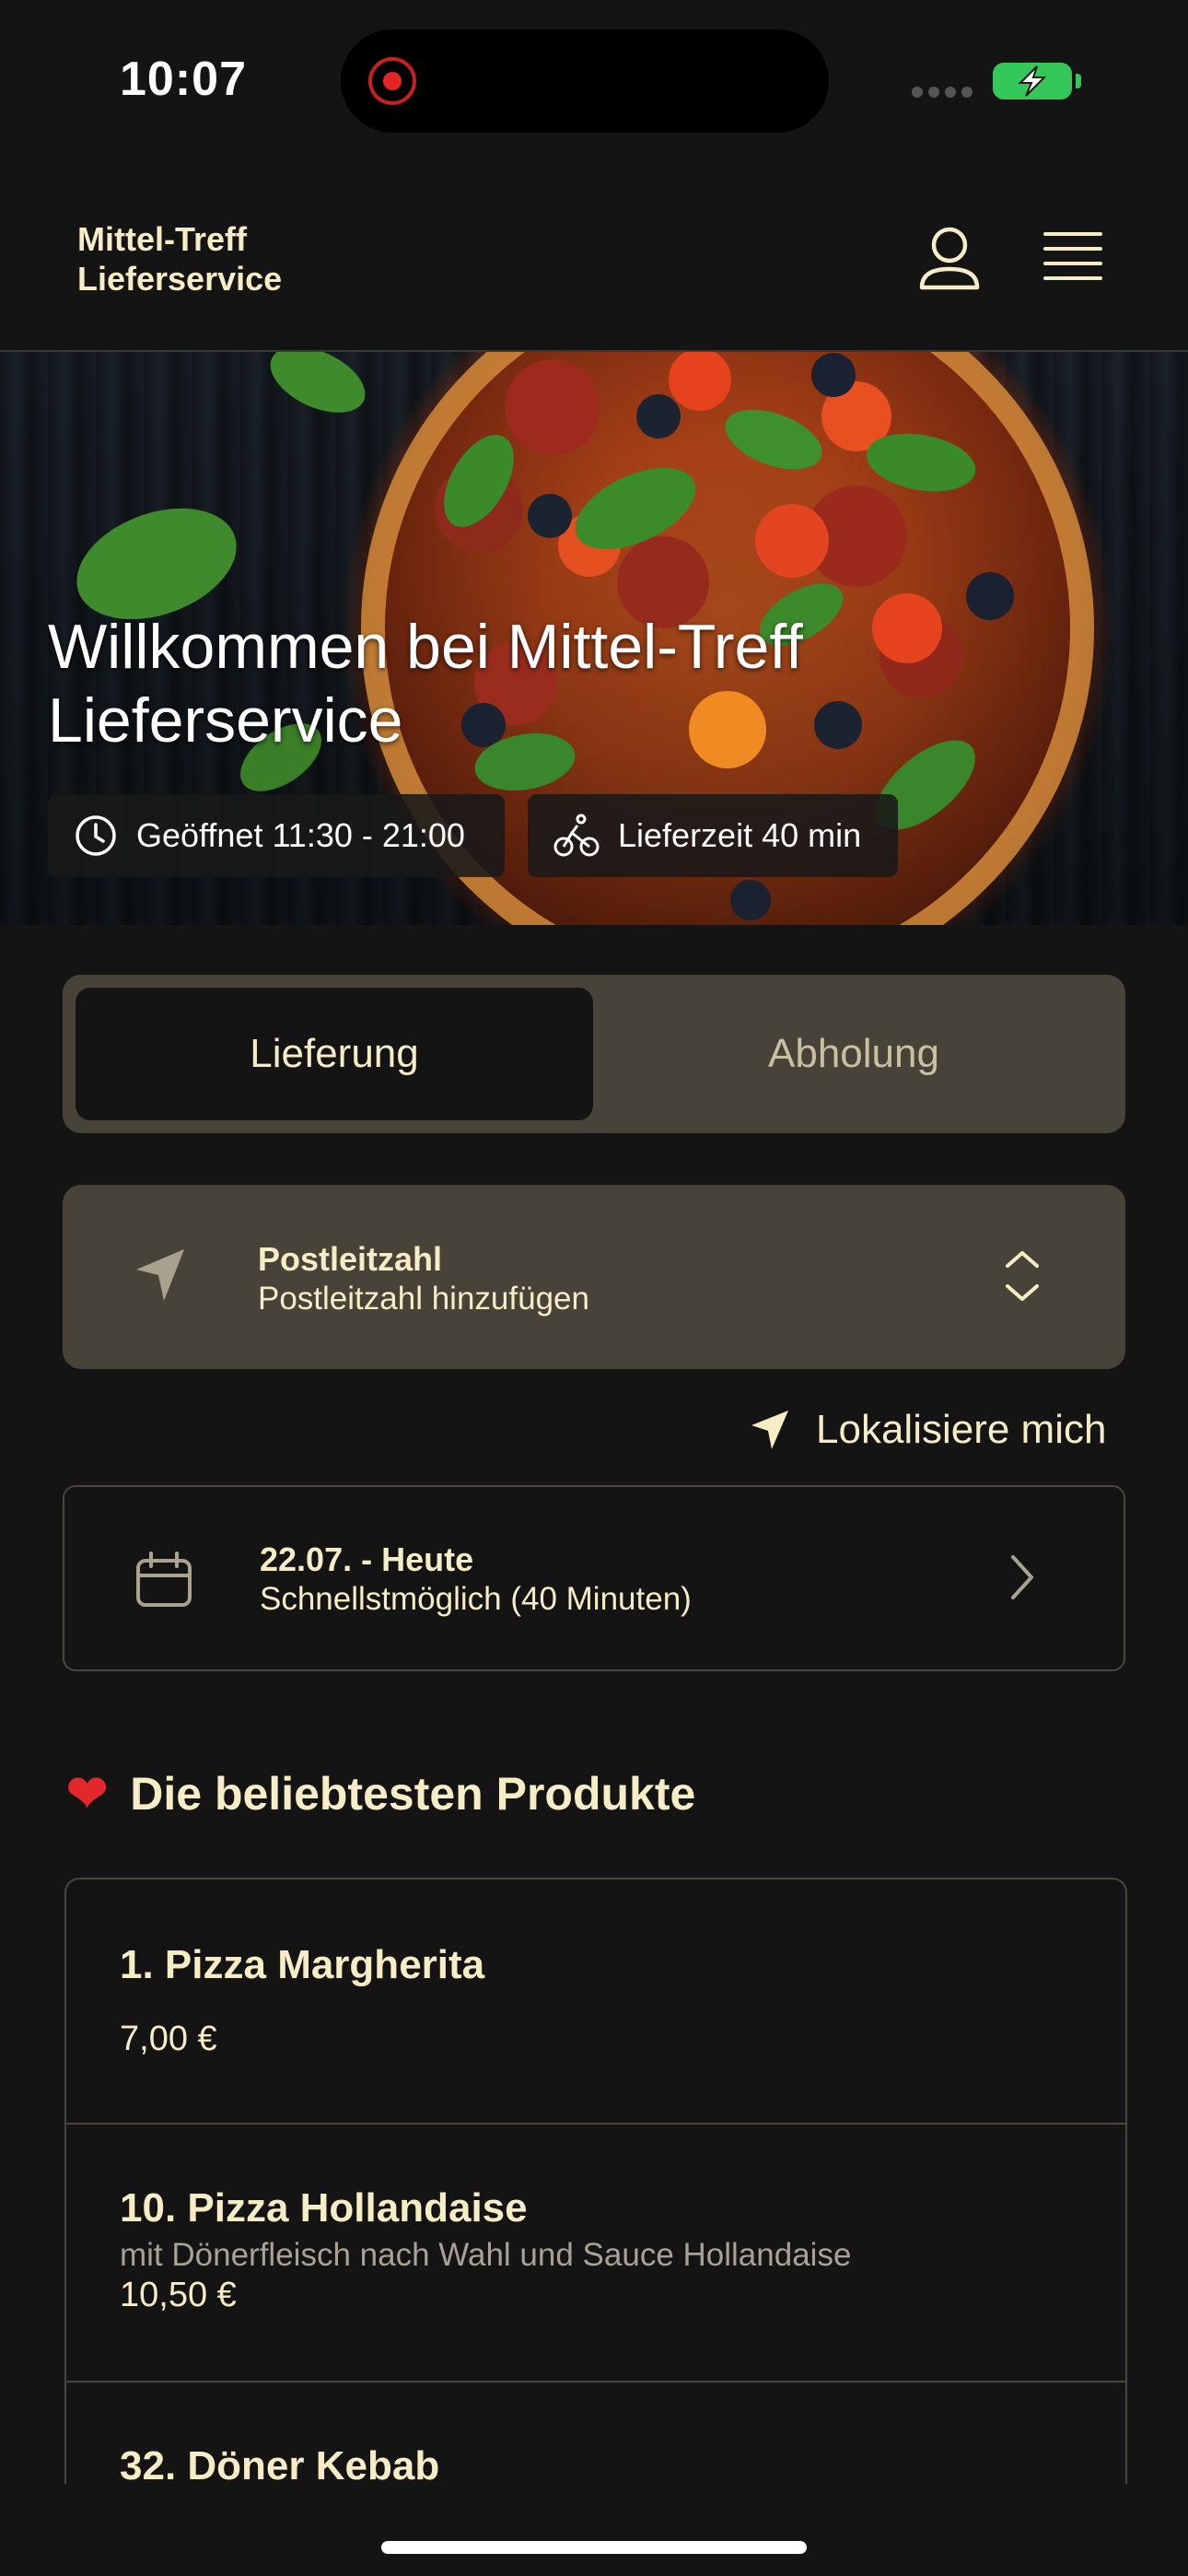 This screenshot has width=1188, height=2576. Describe the element at coordinates (350, 1259) in the screenshot. I see `postal-code-label: Postleitzahl` at that location.